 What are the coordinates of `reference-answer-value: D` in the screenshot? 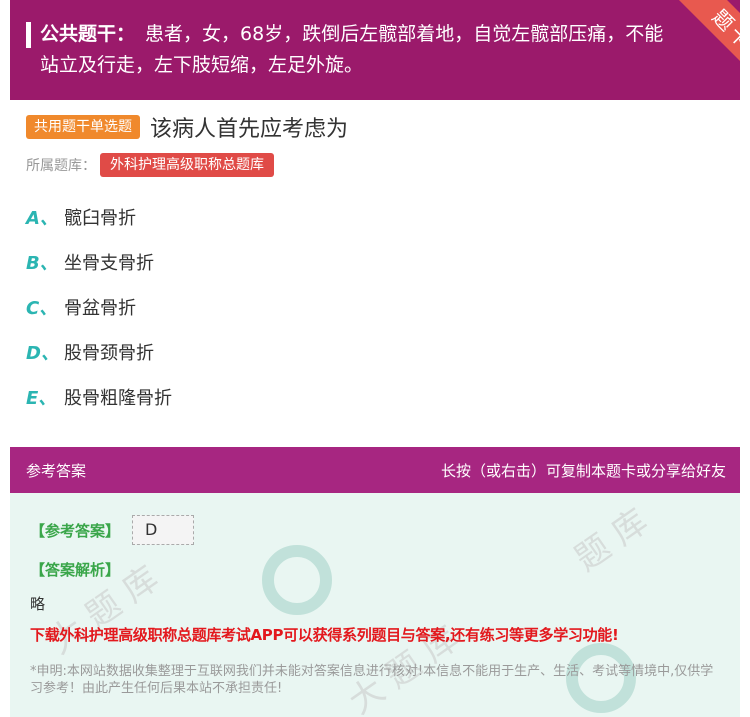 It's located at (163, 530).